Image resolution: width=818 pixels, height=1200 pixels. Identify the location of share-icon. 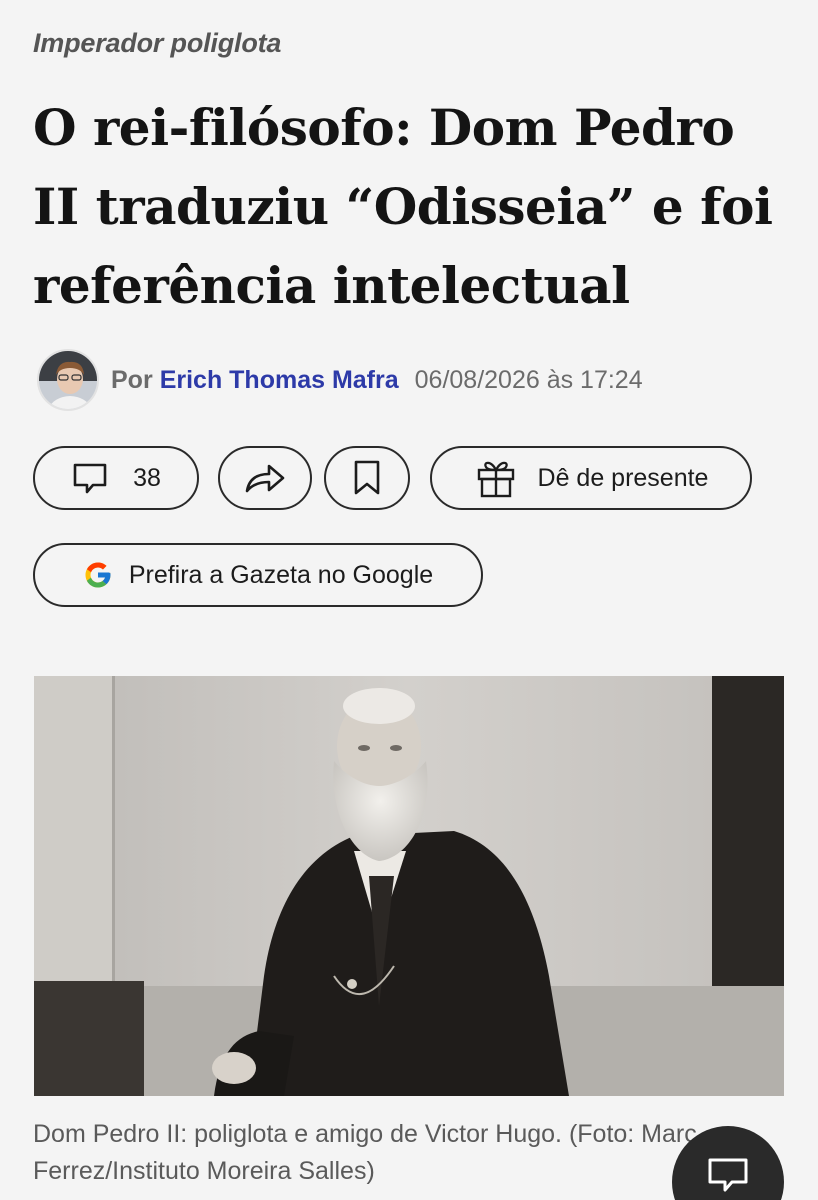
(265, 478).